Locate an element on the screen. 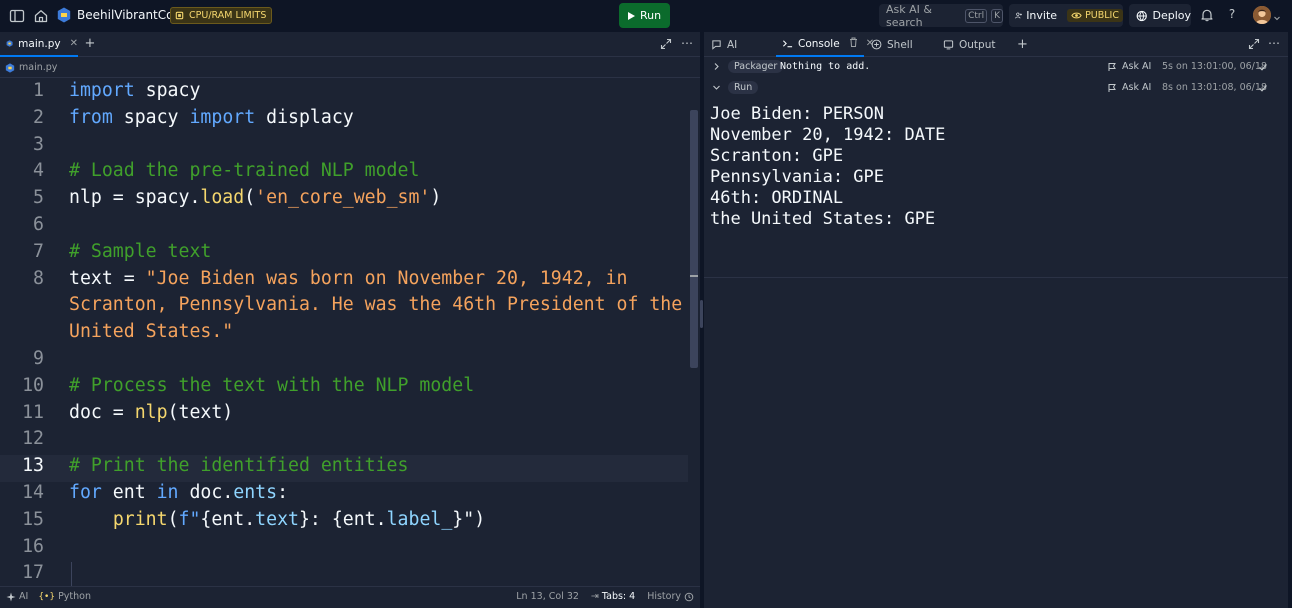  eye-icon is located at coordinates (1076, 15).